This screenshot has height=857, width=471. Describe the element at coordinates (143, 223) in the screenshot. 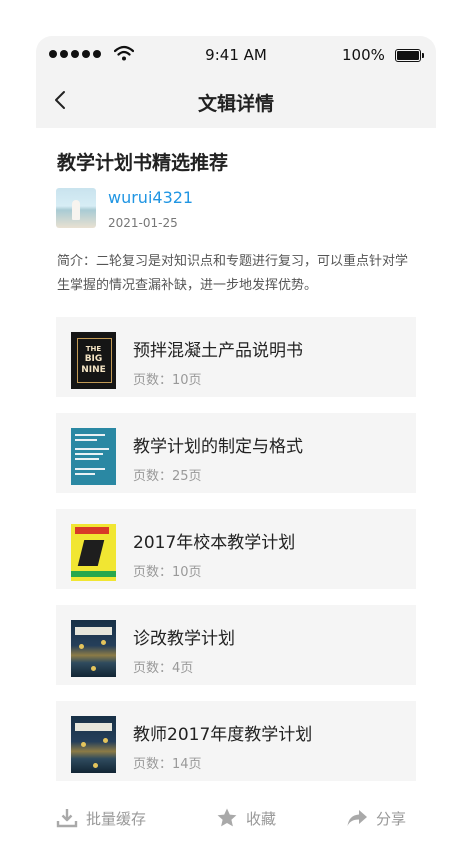

I see `publish-date: 2021-01-25` at that location.